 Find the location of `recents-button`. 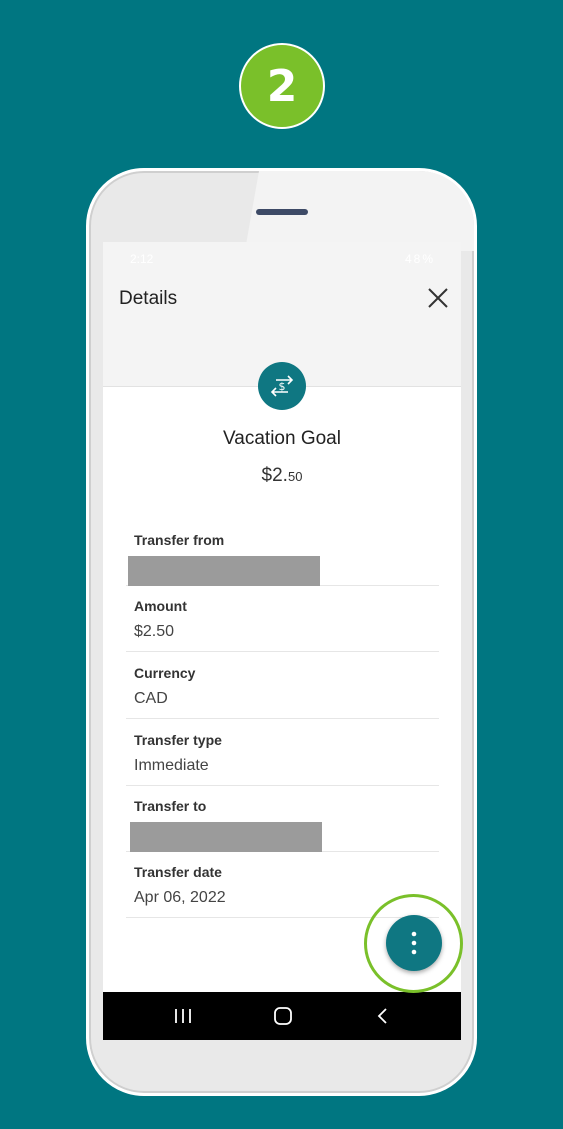

recents-button is located at coordinates (183, 1016).